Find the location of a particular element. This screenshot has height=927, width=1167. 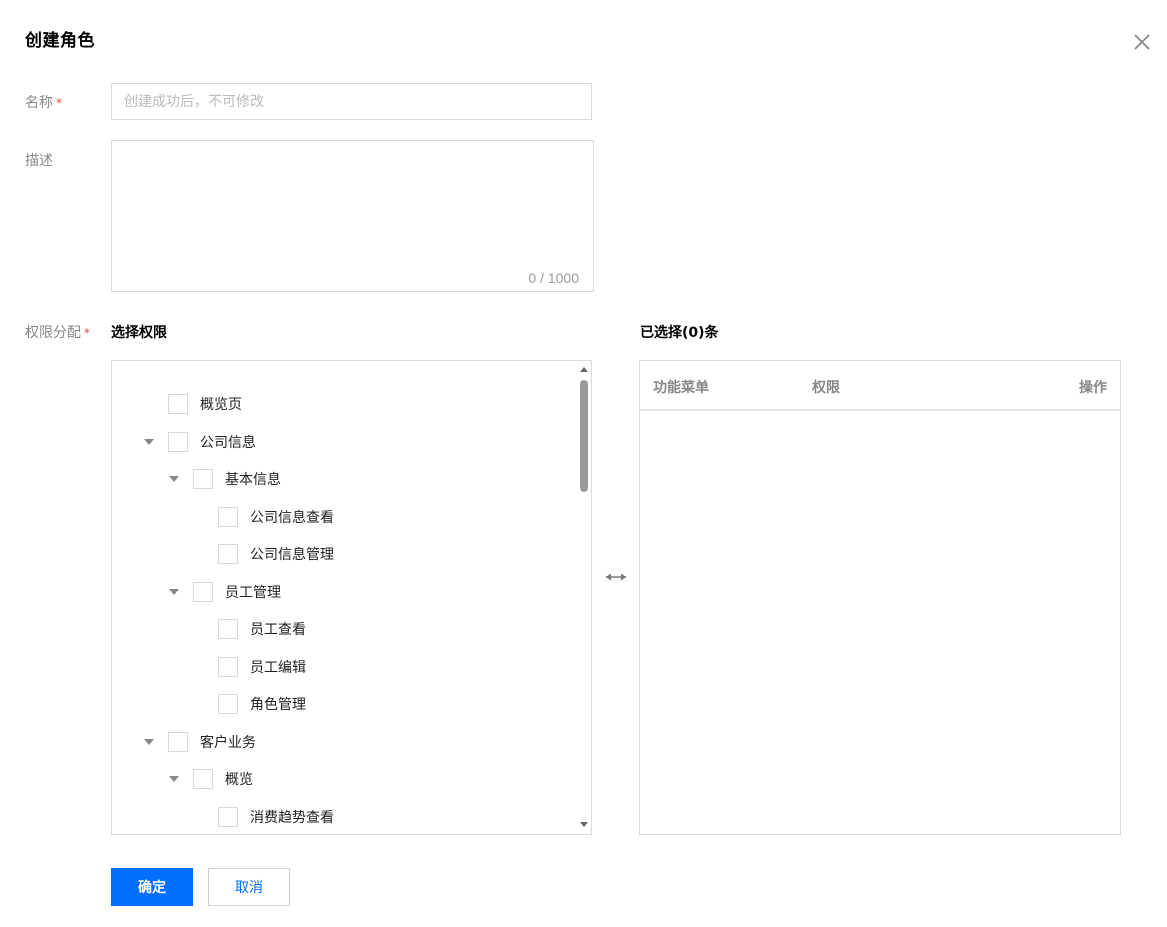

column-header-permission: 权限 is located at coordinates (826, 388).